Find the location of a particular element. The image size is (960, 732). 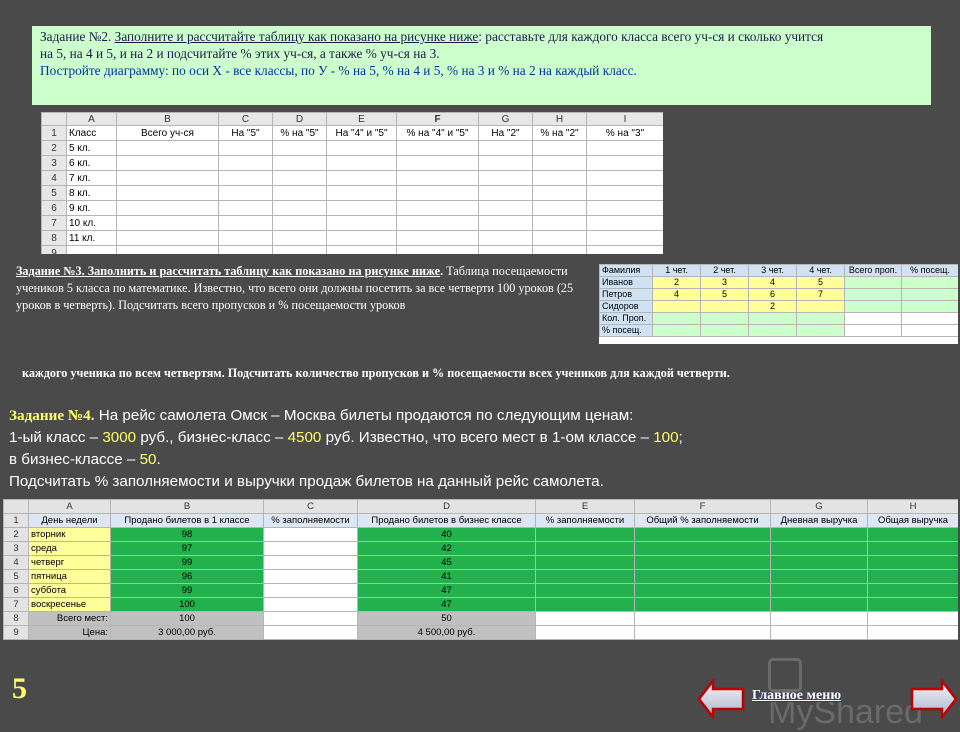

cell: 6 is located at coordinates (772, 294).